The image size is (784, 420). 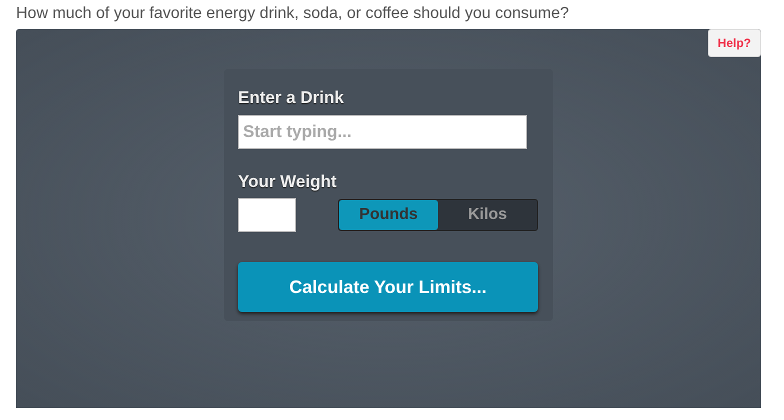 I want to click on field-label: Your Weight, so click(x=288, y=181).